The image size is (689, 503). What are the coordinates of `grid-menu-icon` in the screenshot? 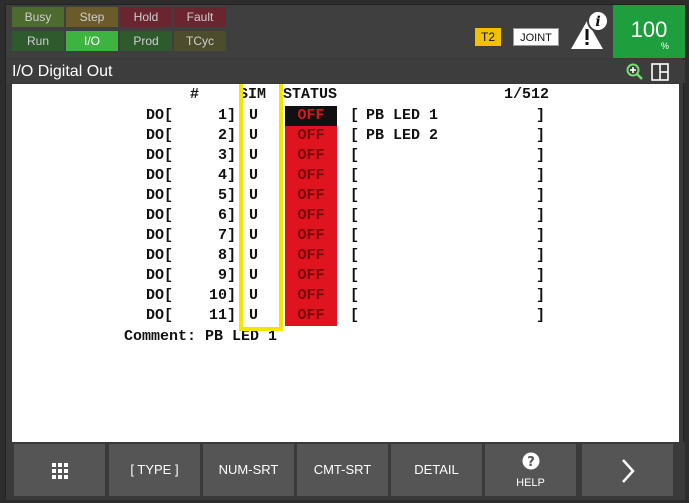 It's located at (59, 470).